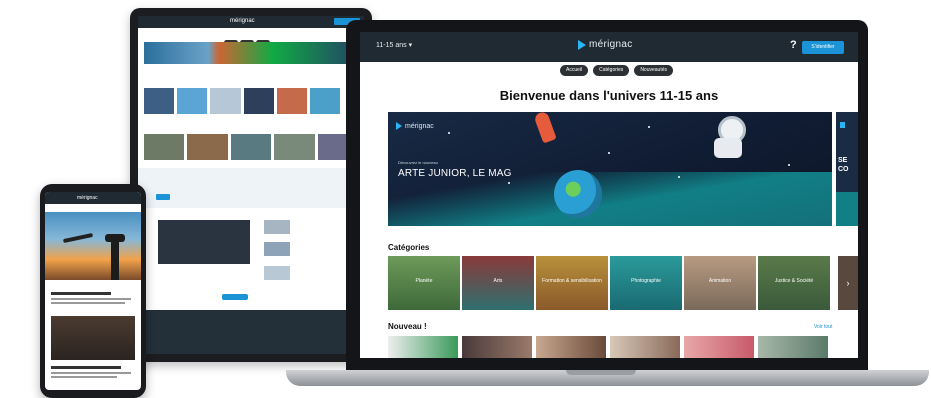 Image resolution: width=931 pixels, height=398 pixels. What do you see at coordinates (93, 246) in the screenshot?
I see `phone-hero-image` at bounding box center [93, 246].